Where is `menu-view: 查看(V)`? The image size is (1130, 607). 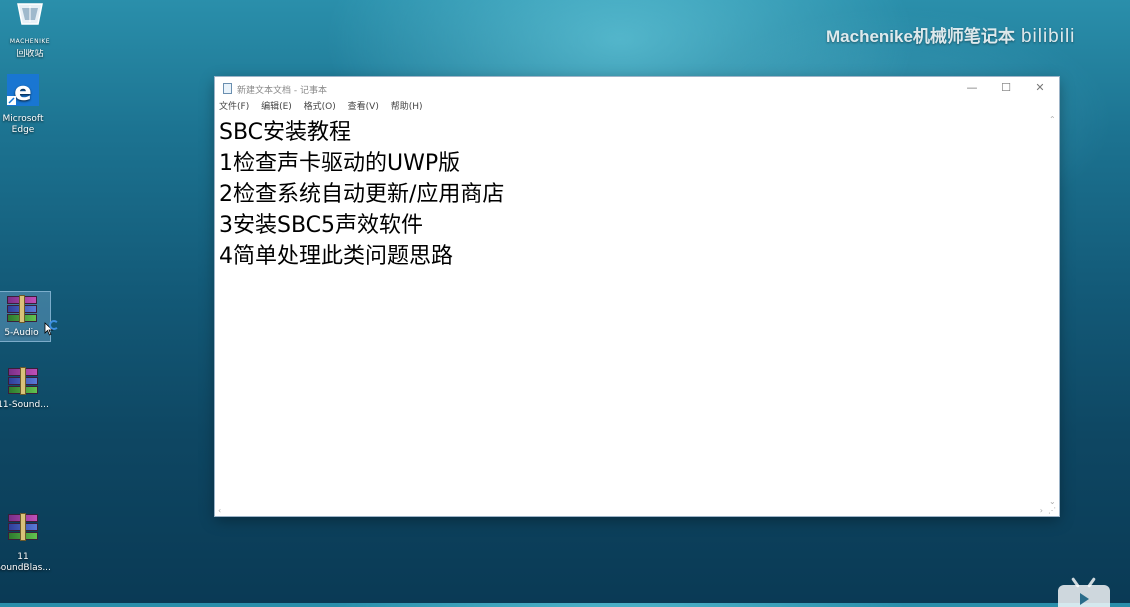
menu-view: 查看(V) is located at coordinates (363, 107).